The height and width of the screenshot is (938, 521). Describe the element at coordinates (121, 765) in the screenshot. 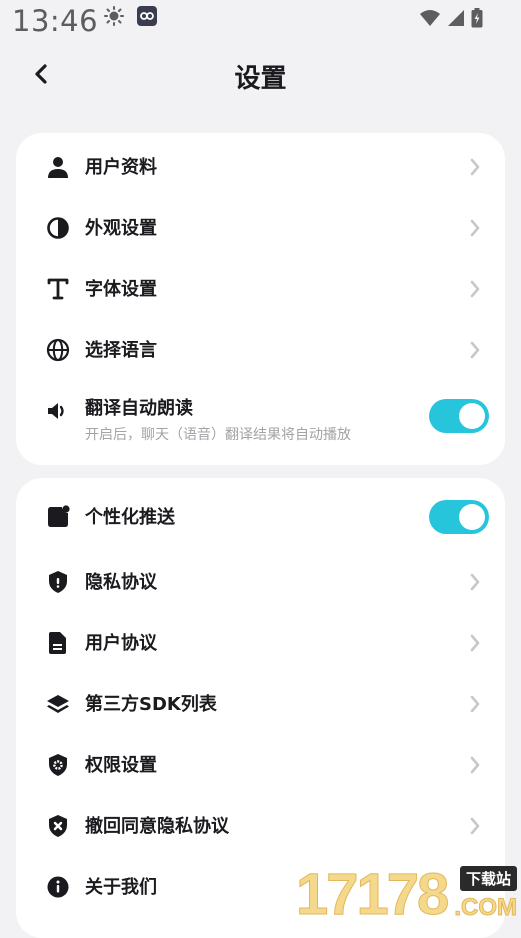

I see `row-label: 权限设置` at that location.